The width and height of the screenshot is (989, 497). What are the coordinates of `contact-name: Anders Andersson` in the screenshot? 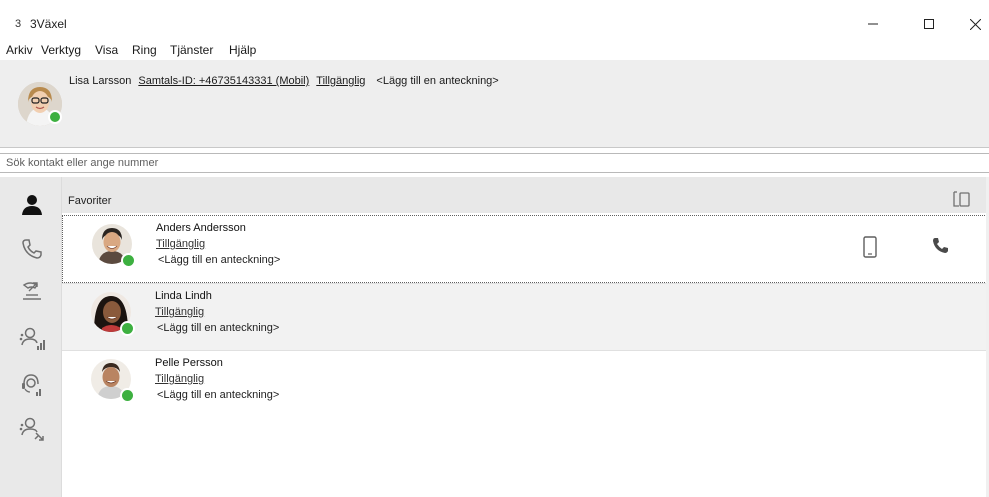 It's located at (201, 228).